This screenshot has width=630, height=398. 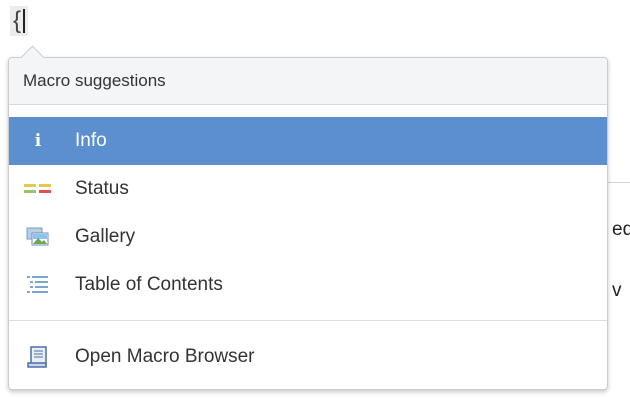 What do you see at coordinates (38, 357) in the screenshot?
I see `macro-browser-icon` at bounding box center [38, 357].